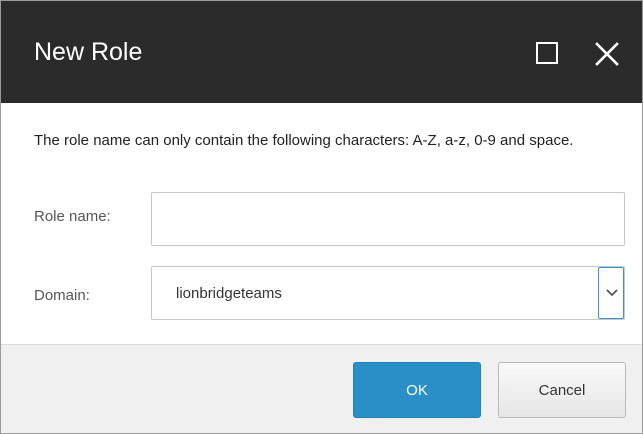  I want to click on close-button, so click(607, 54).